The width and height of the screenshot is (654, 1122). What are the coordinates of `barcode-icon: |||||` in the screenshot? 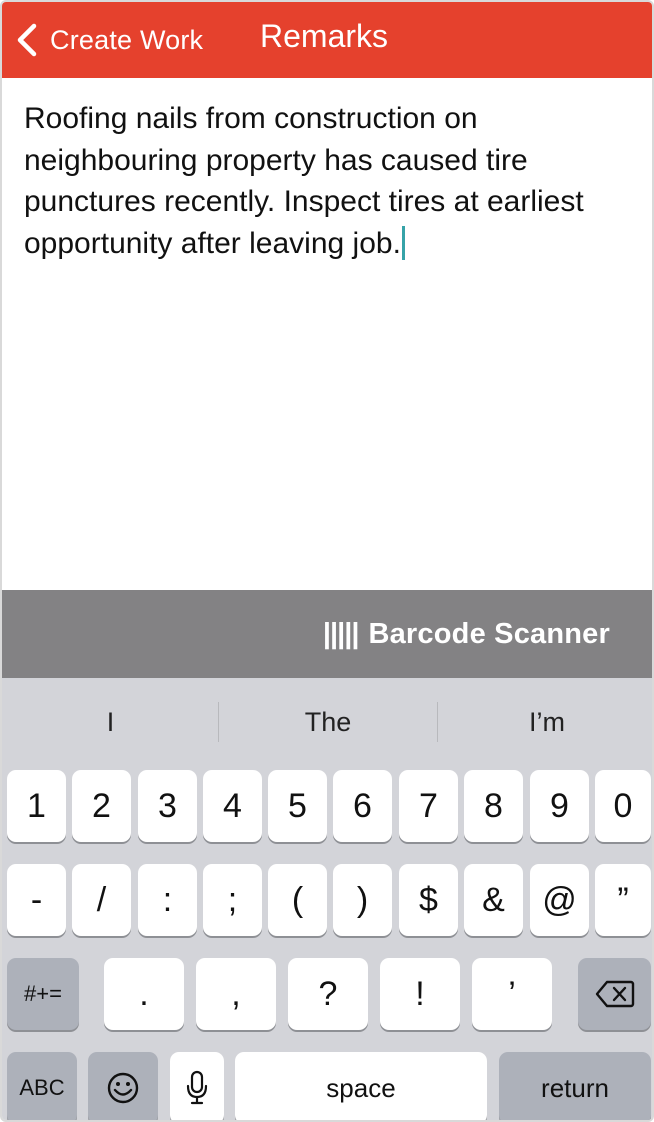 It's located at (341, 633).